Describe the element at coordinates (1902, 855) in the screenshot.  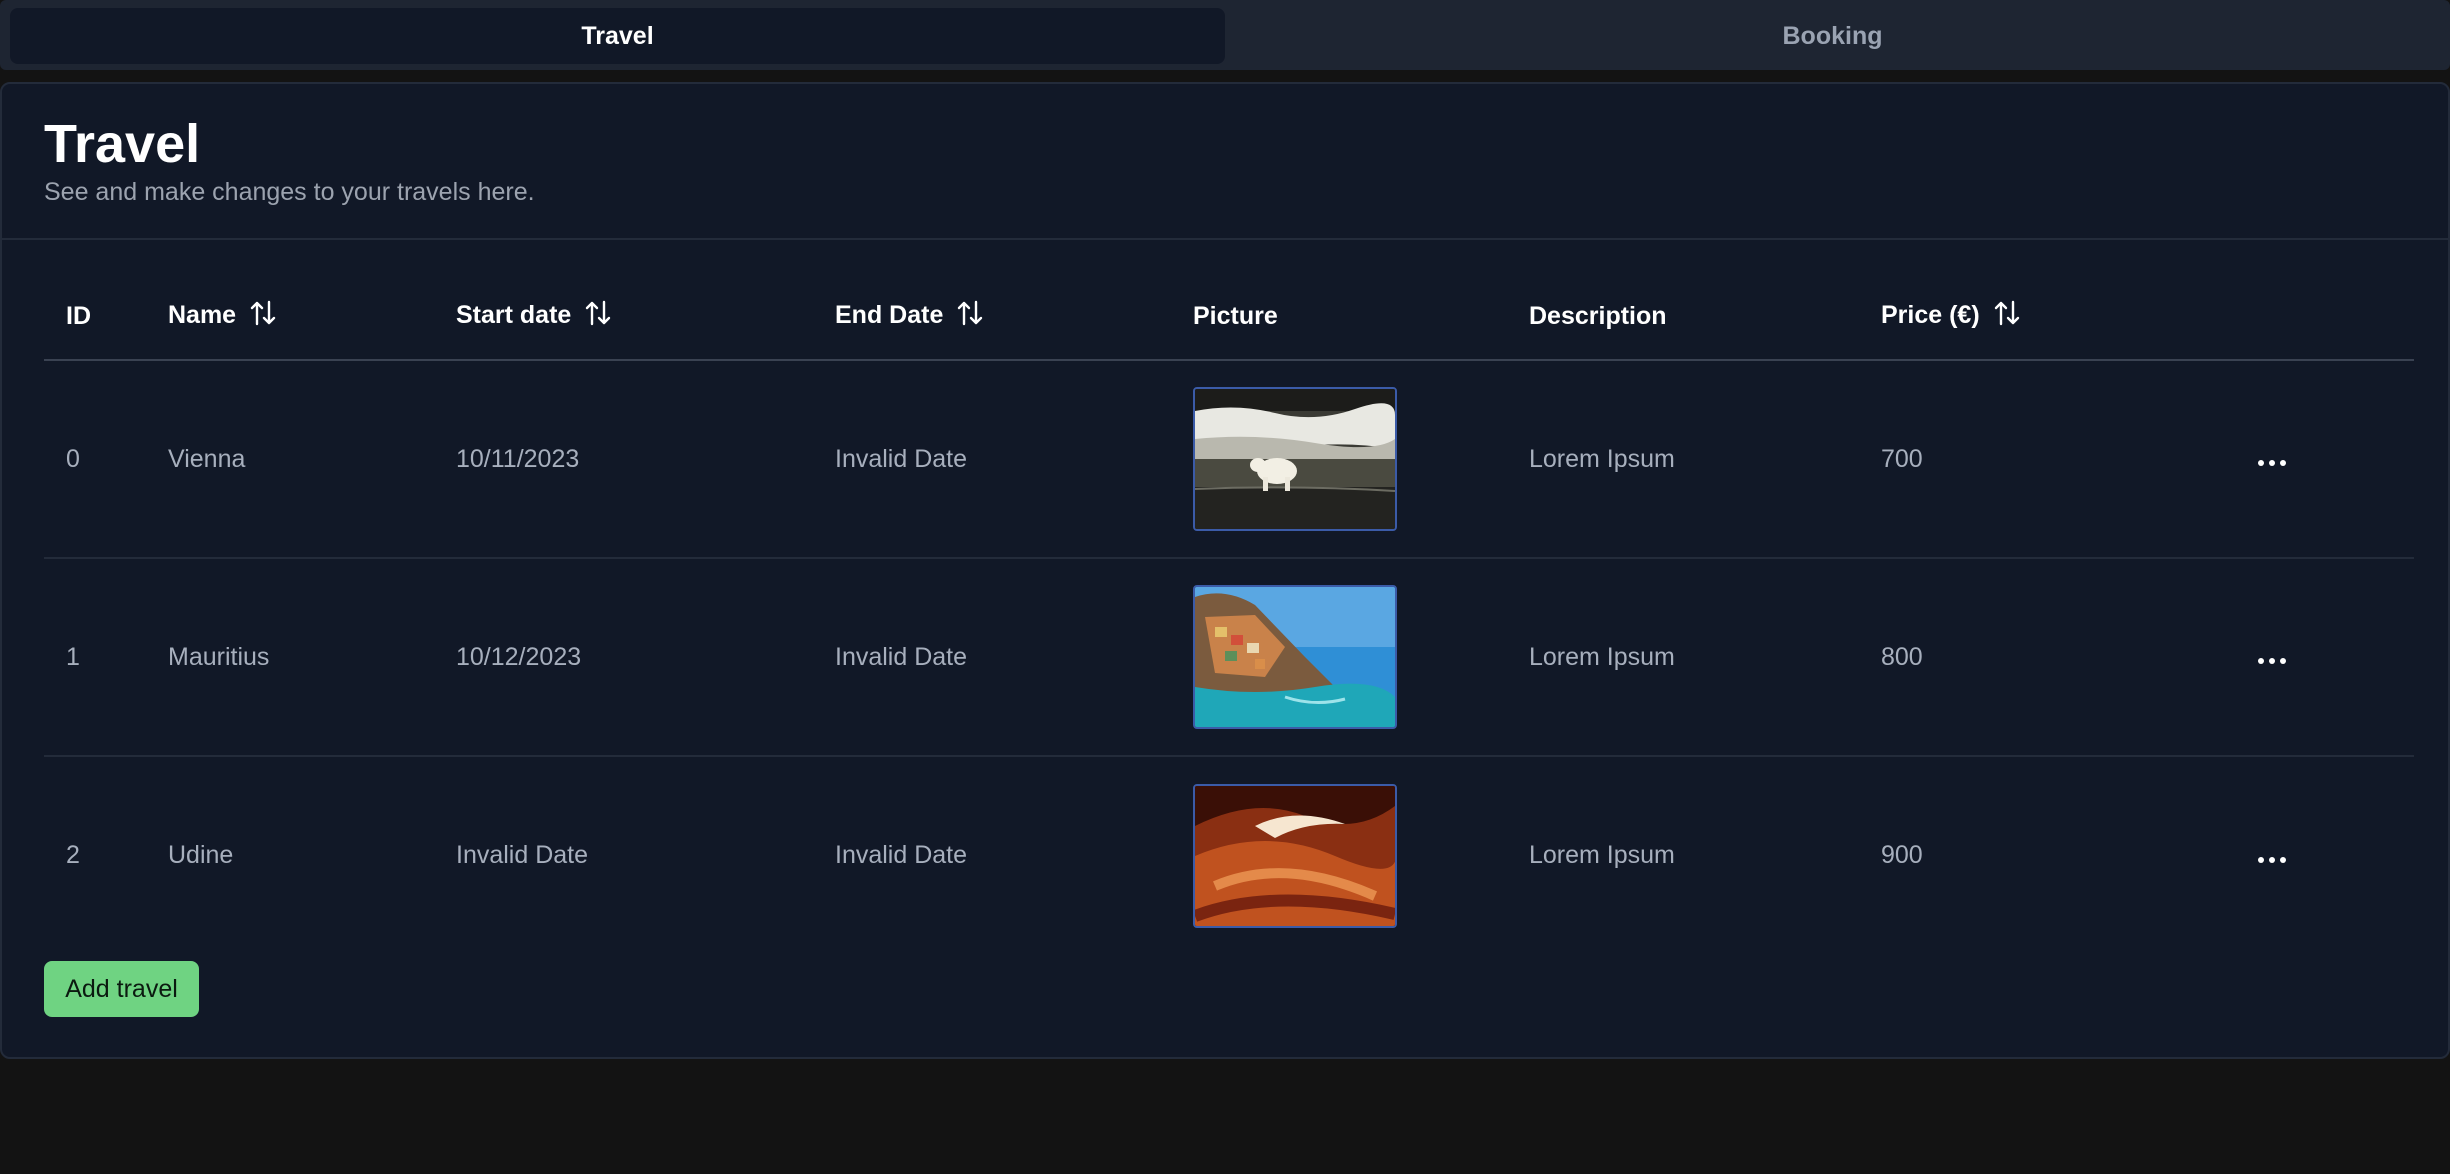
I see `cell-price: 900` at that location.